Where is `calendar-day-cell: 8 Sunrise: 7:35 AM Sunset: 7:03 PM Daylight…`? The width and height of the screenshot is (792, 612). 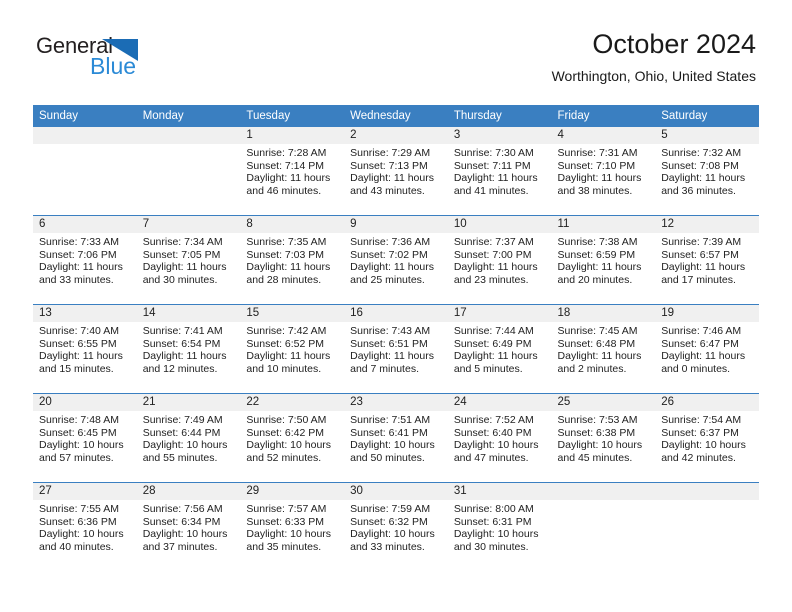 calendar-day-cell: 8 Sunrise: 7:35 AM Sunset: 7:03 PM Daylight… is located at coordinates (292, 260).